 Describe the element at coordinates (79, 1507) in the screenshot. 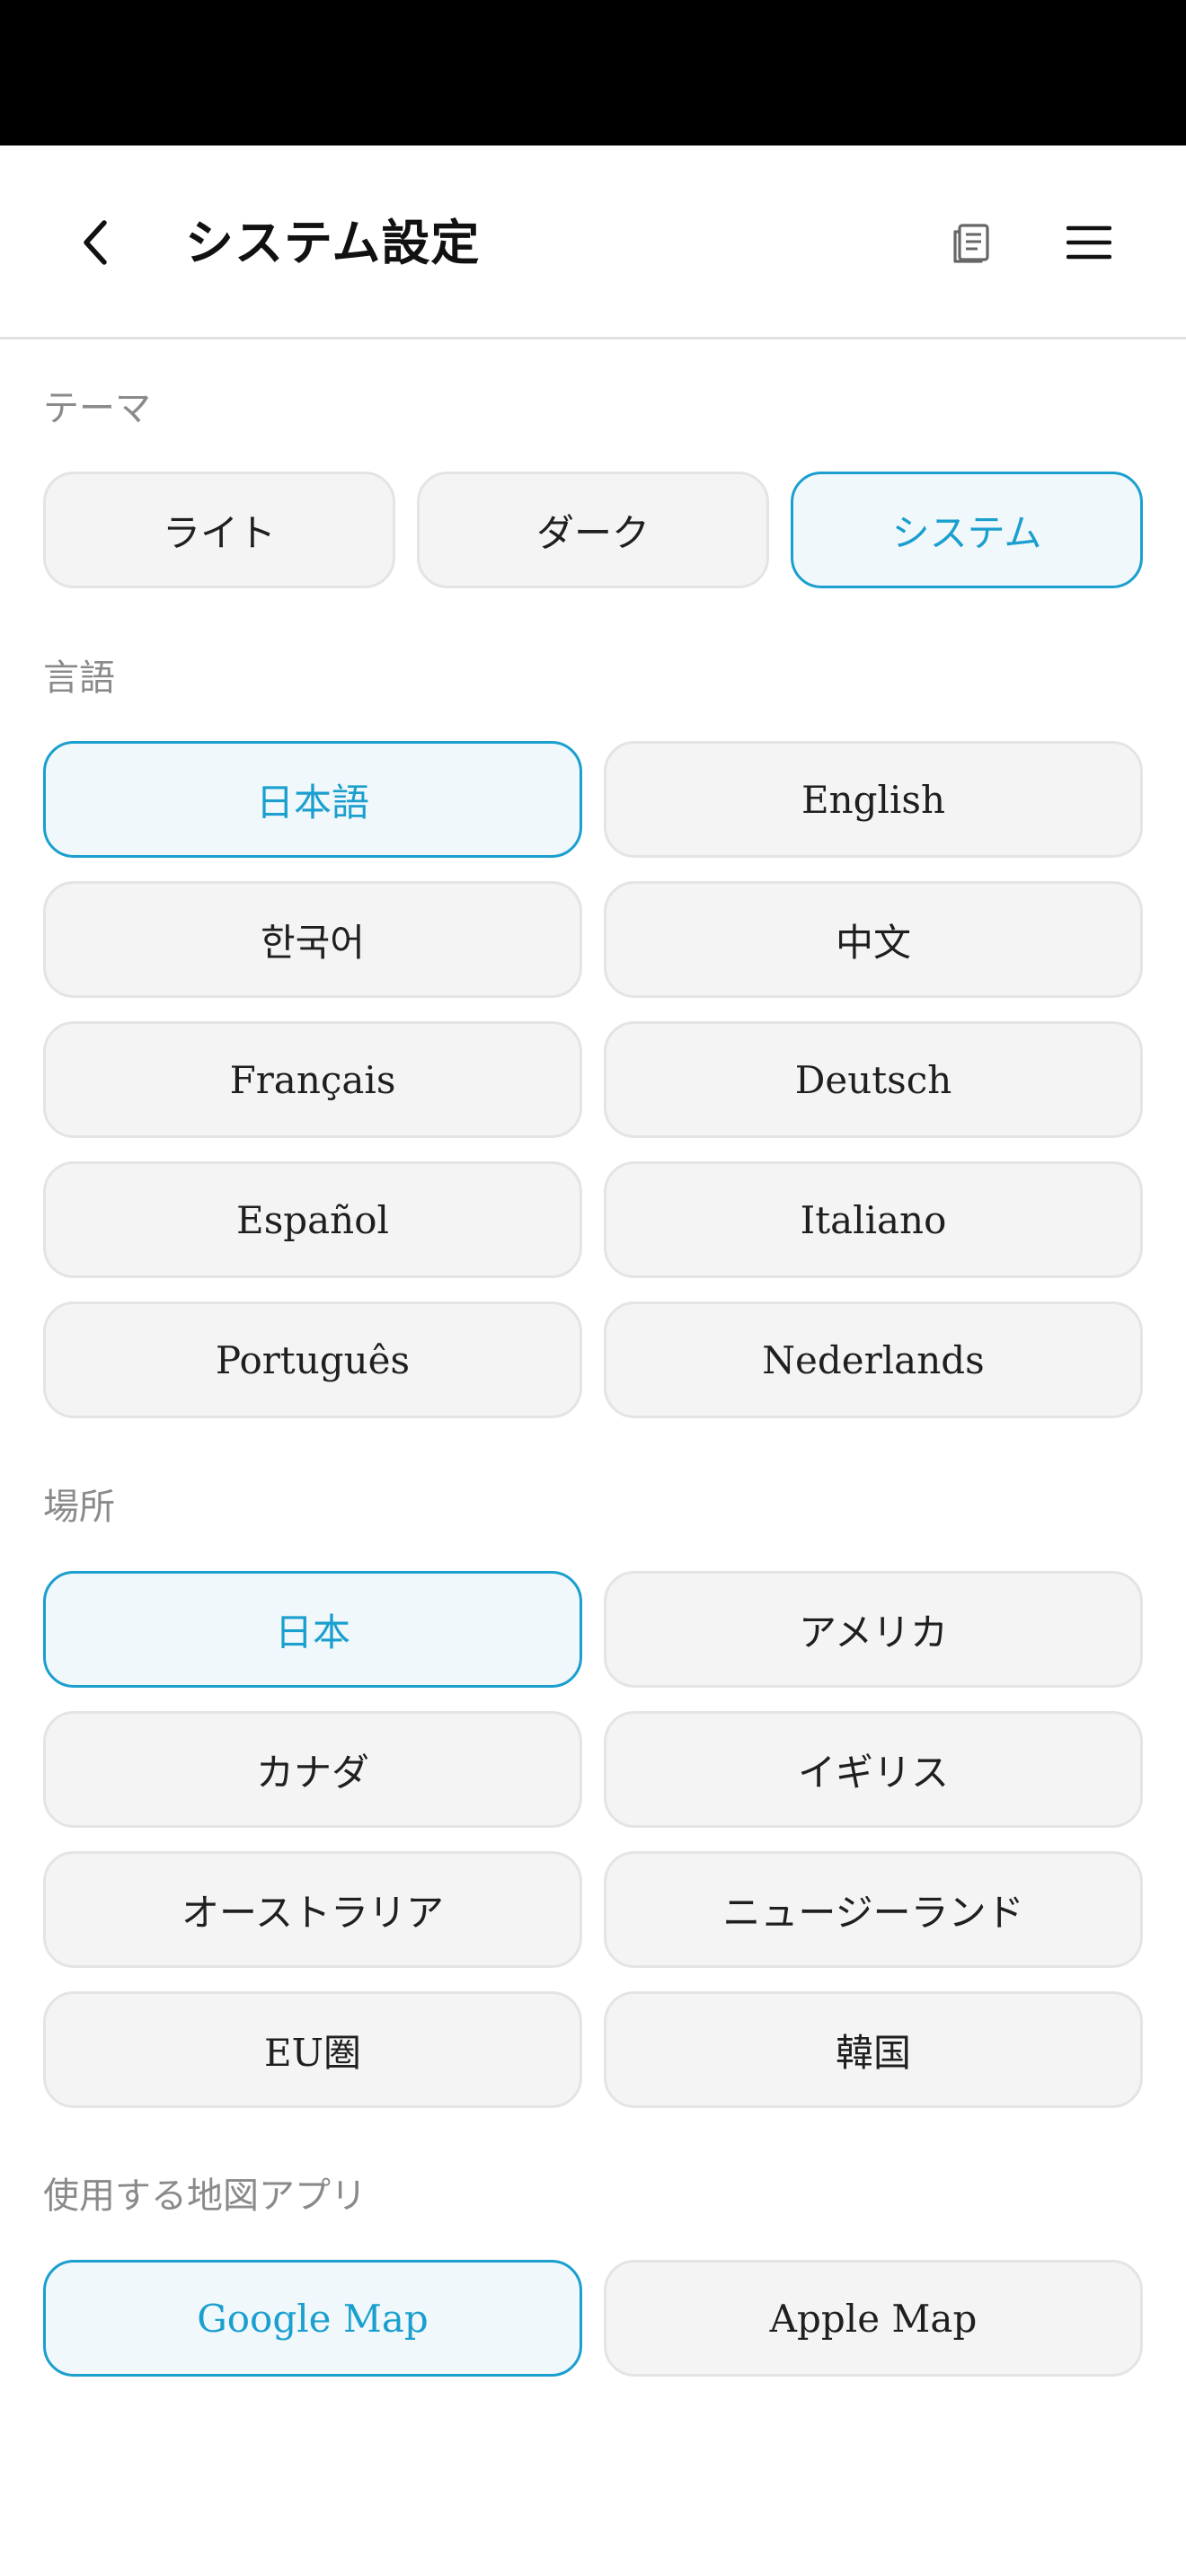

I see `location-section-label: 場所` at that location.